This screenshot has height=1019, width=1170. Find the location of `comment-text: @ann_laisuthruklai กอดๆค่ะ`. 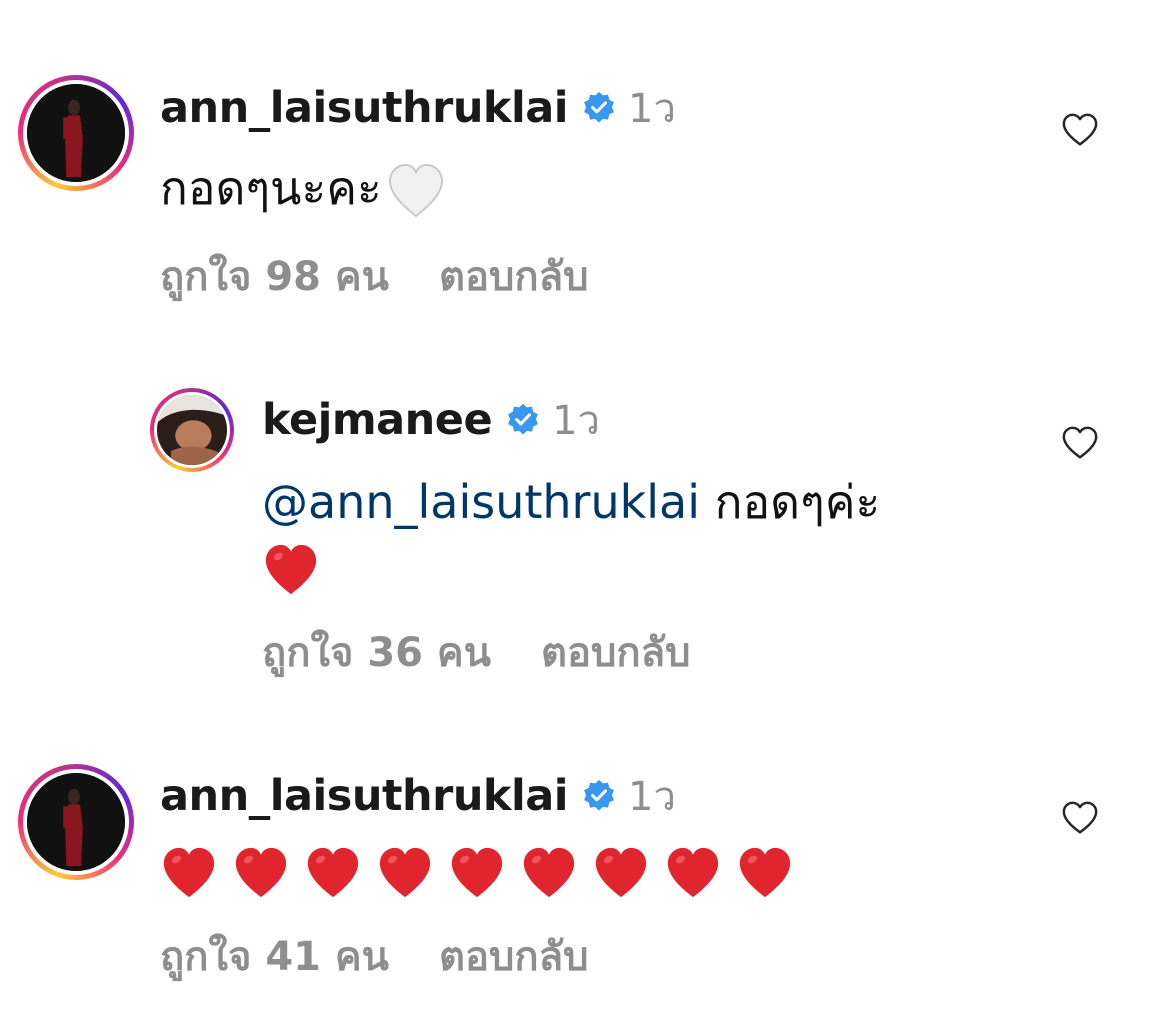

comment-text: @ann_laisuthruklai กอดๆค่ะ is located at coordinates (642, 535).